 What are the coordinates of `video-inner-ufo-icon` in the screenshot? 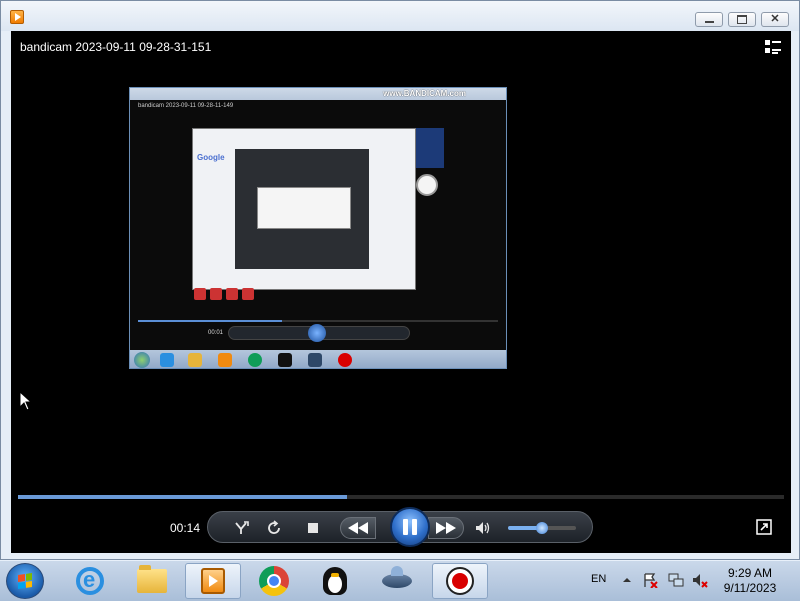 It's located at (315, 360).